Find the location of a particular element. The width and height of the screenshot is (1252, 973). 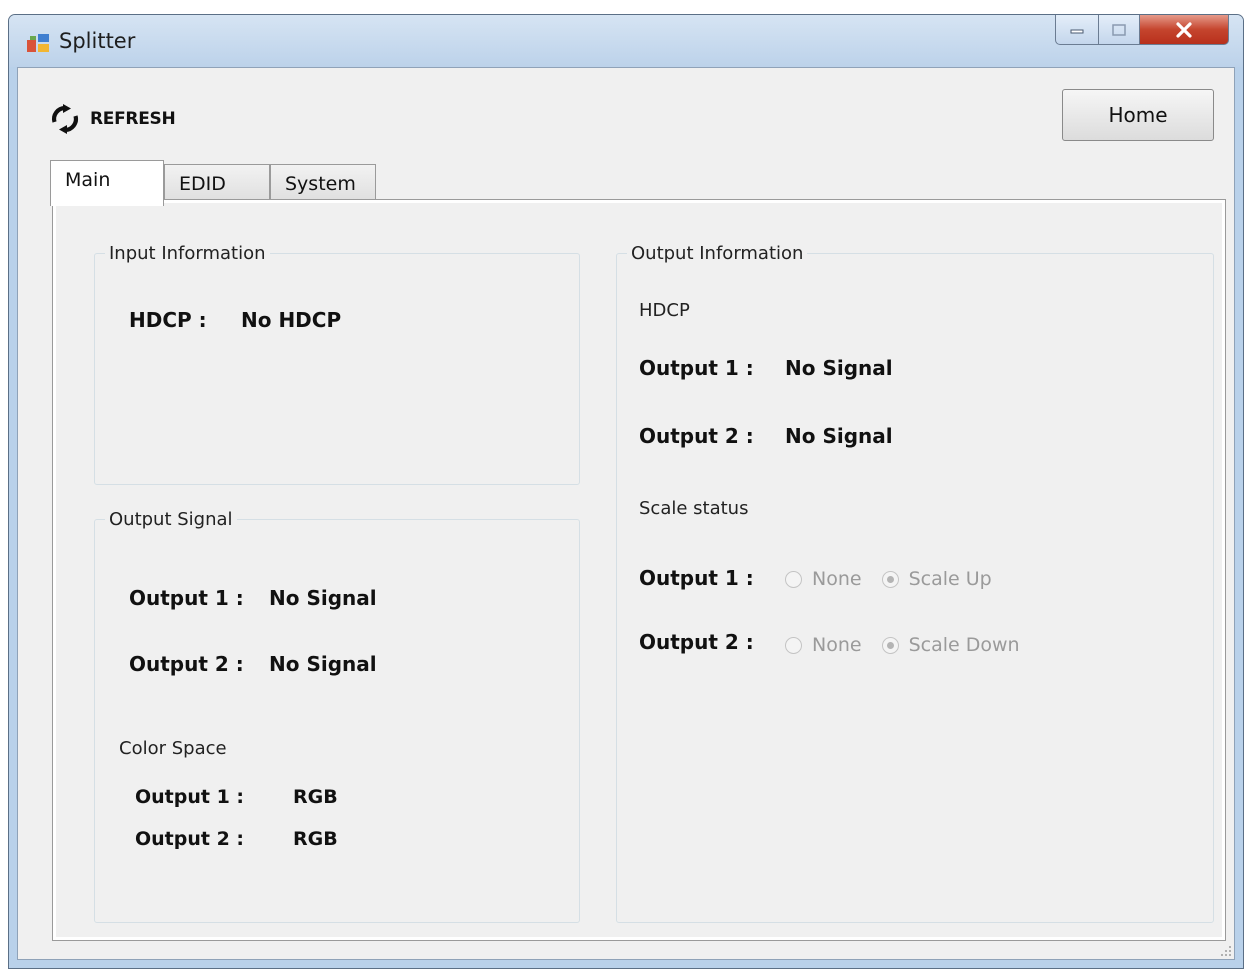

tab-edid: EDID is located at coordinates (217, 182).